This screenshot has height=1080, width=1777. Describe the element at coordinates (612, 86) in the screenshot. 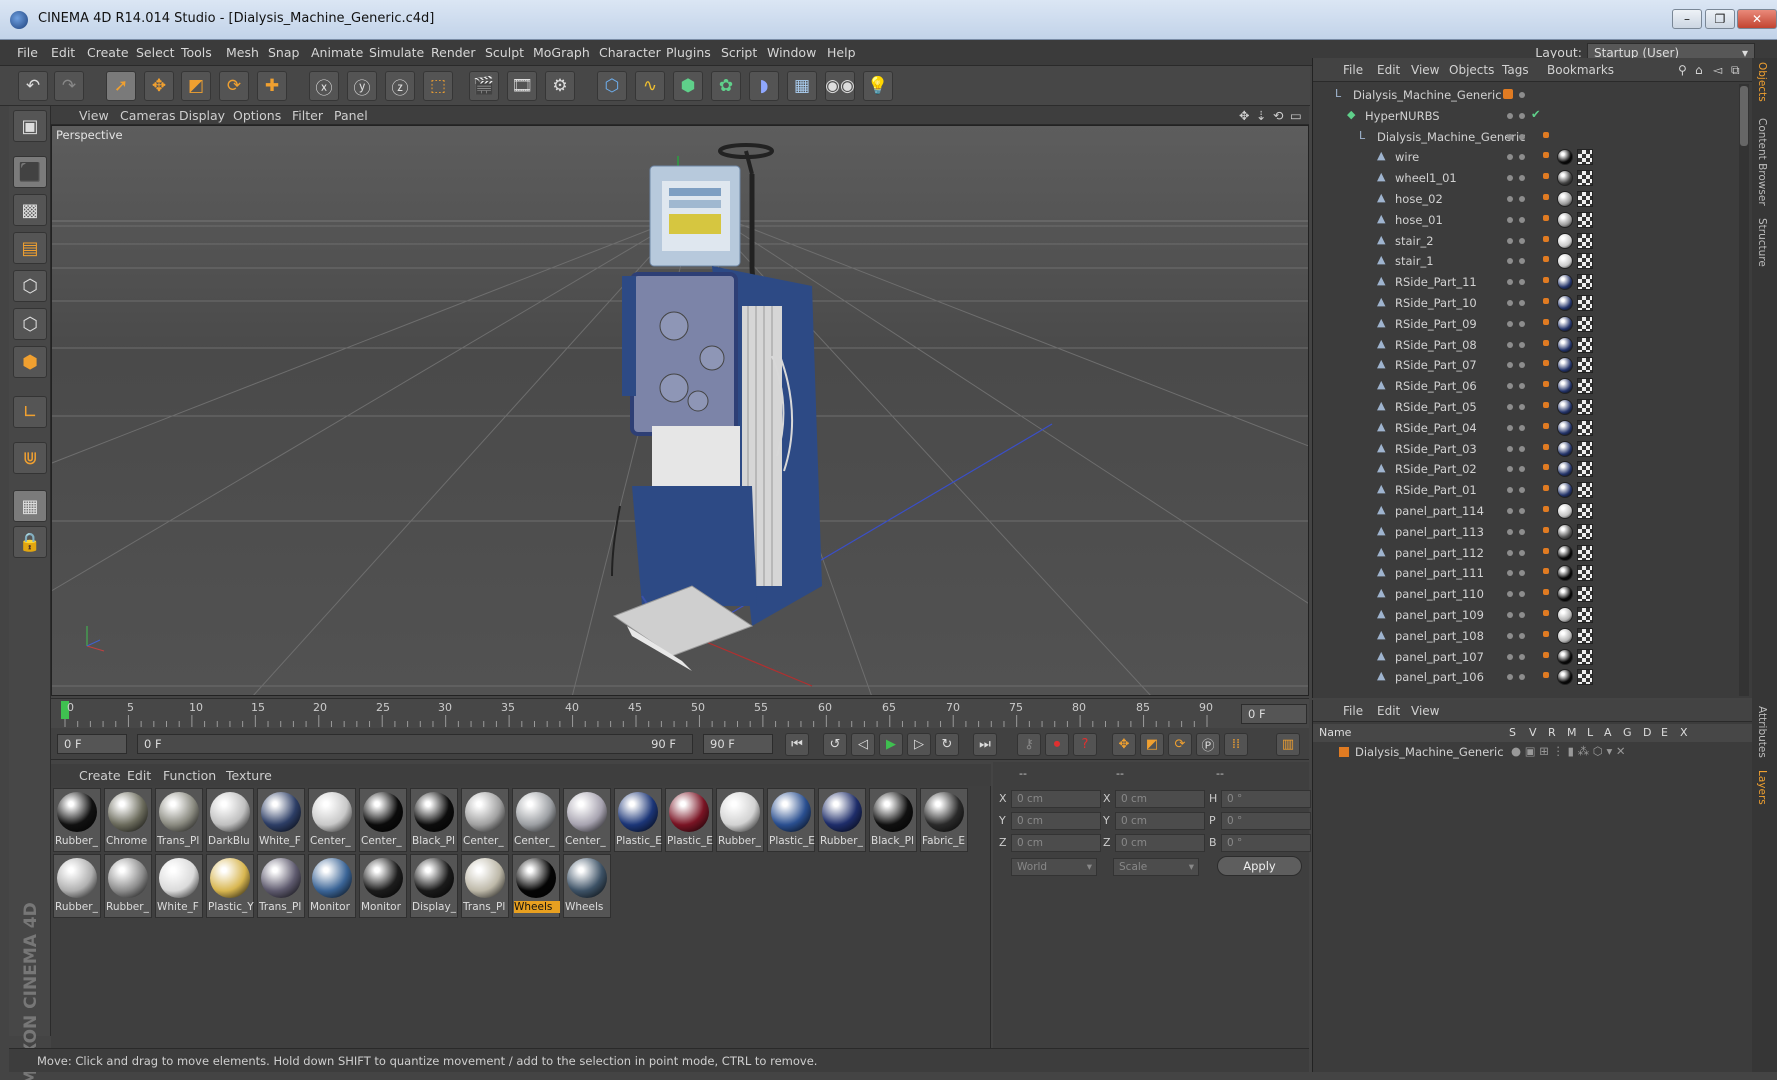

I see `cube-object-button: ⬡` at that location.